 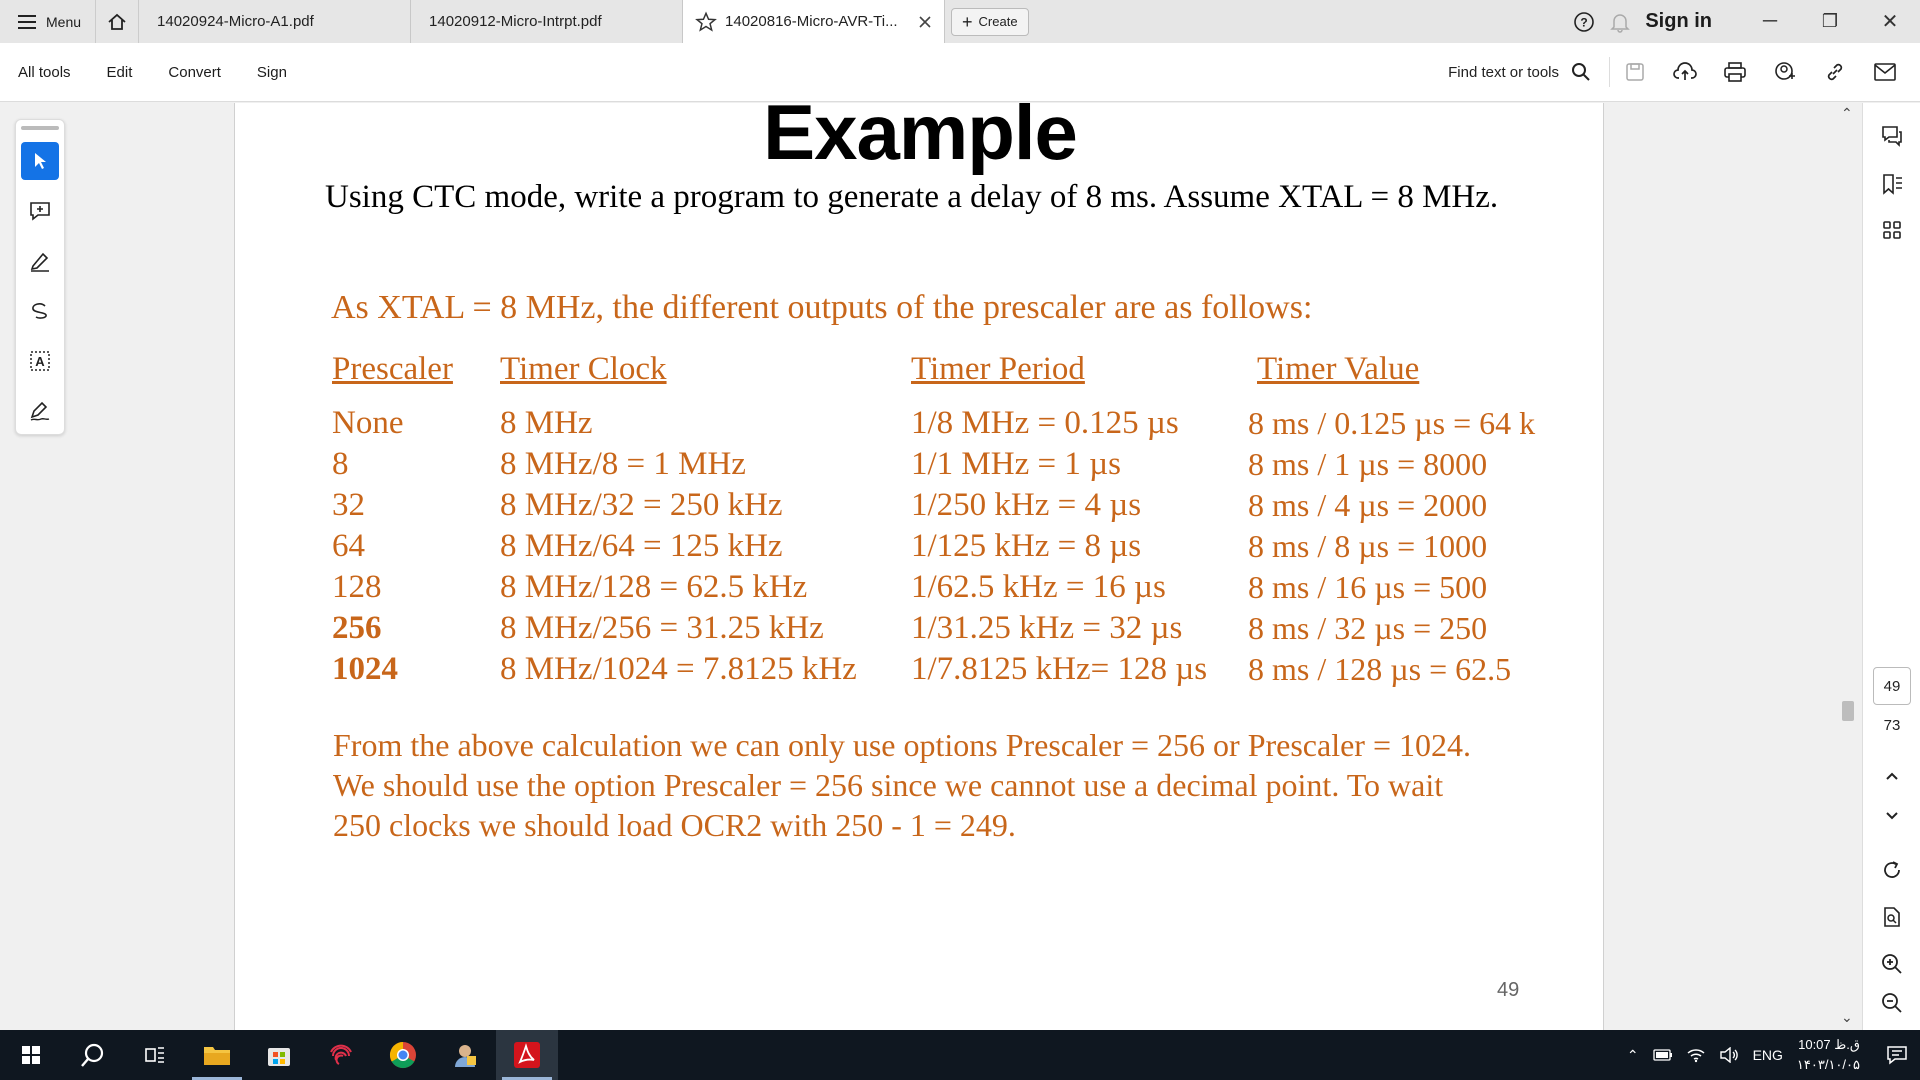 What do you see at coordinates (1059, 669) in the screenshot?
I see `table-cell: 1/7.8125 kHz= 128 µs` at bounding box center [1059, 669].